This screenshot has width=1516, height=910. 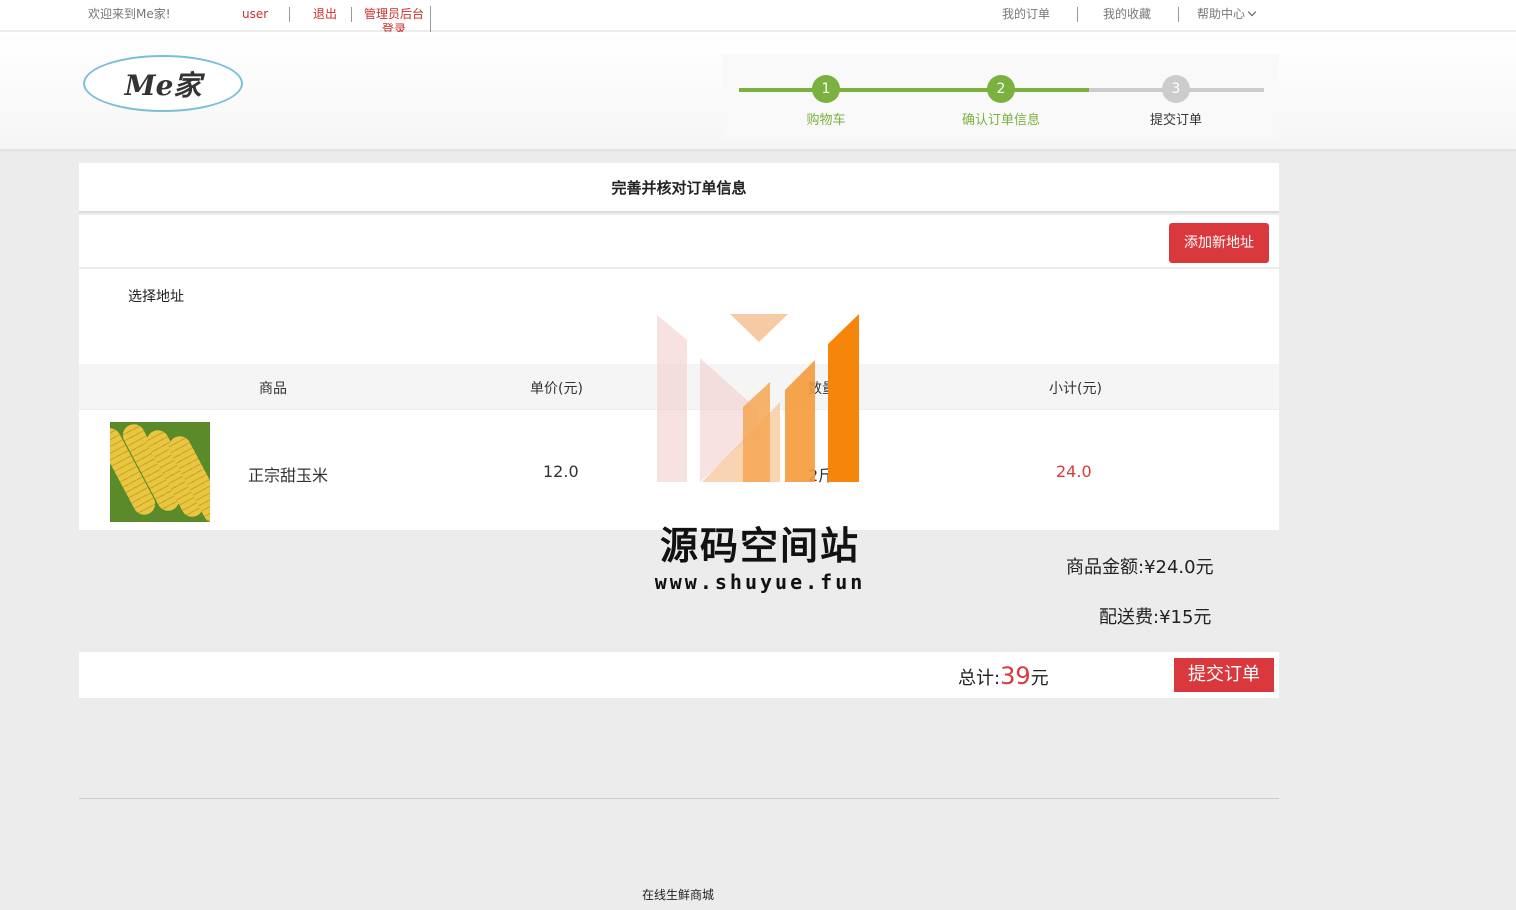 What do you see at coordinates (758, 398) in the screenshot?
I see `watermark-logo-icon` at bounding box center [758, 398].